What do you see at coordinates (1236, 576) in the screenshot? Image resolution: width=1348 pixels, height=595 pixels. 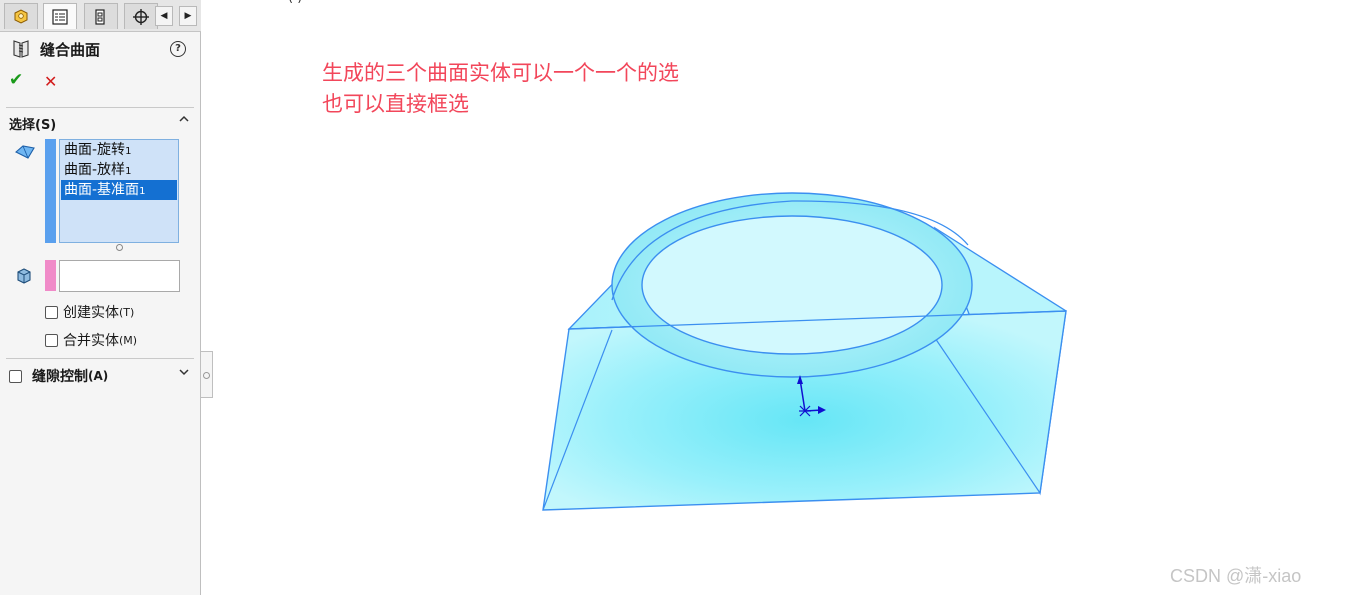 I see `watermark: CSDN @潇-xiao` at bounding box center [1236, 576].